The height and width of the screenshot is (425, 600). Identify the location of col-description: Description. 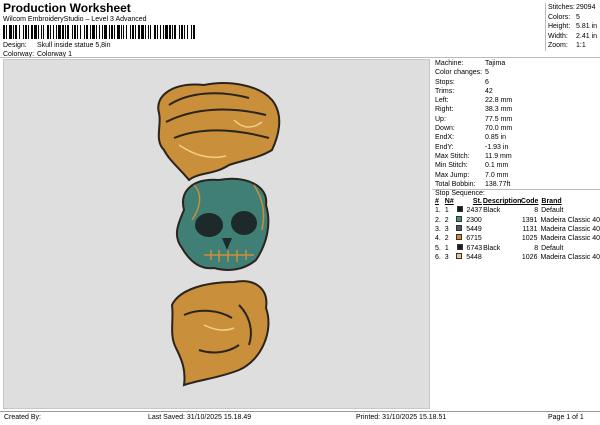
(502, 202).